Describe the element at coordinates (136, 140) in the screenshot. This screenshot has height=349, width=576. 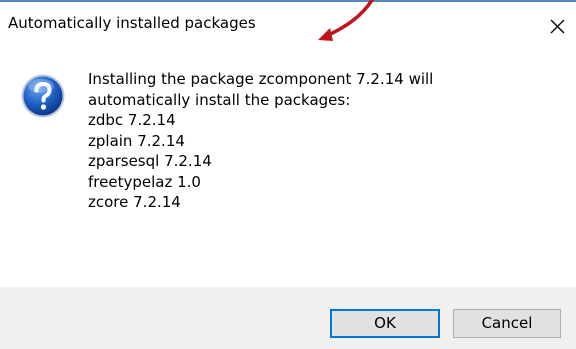
I see `package-item: zplain 7.2.14` at that location.